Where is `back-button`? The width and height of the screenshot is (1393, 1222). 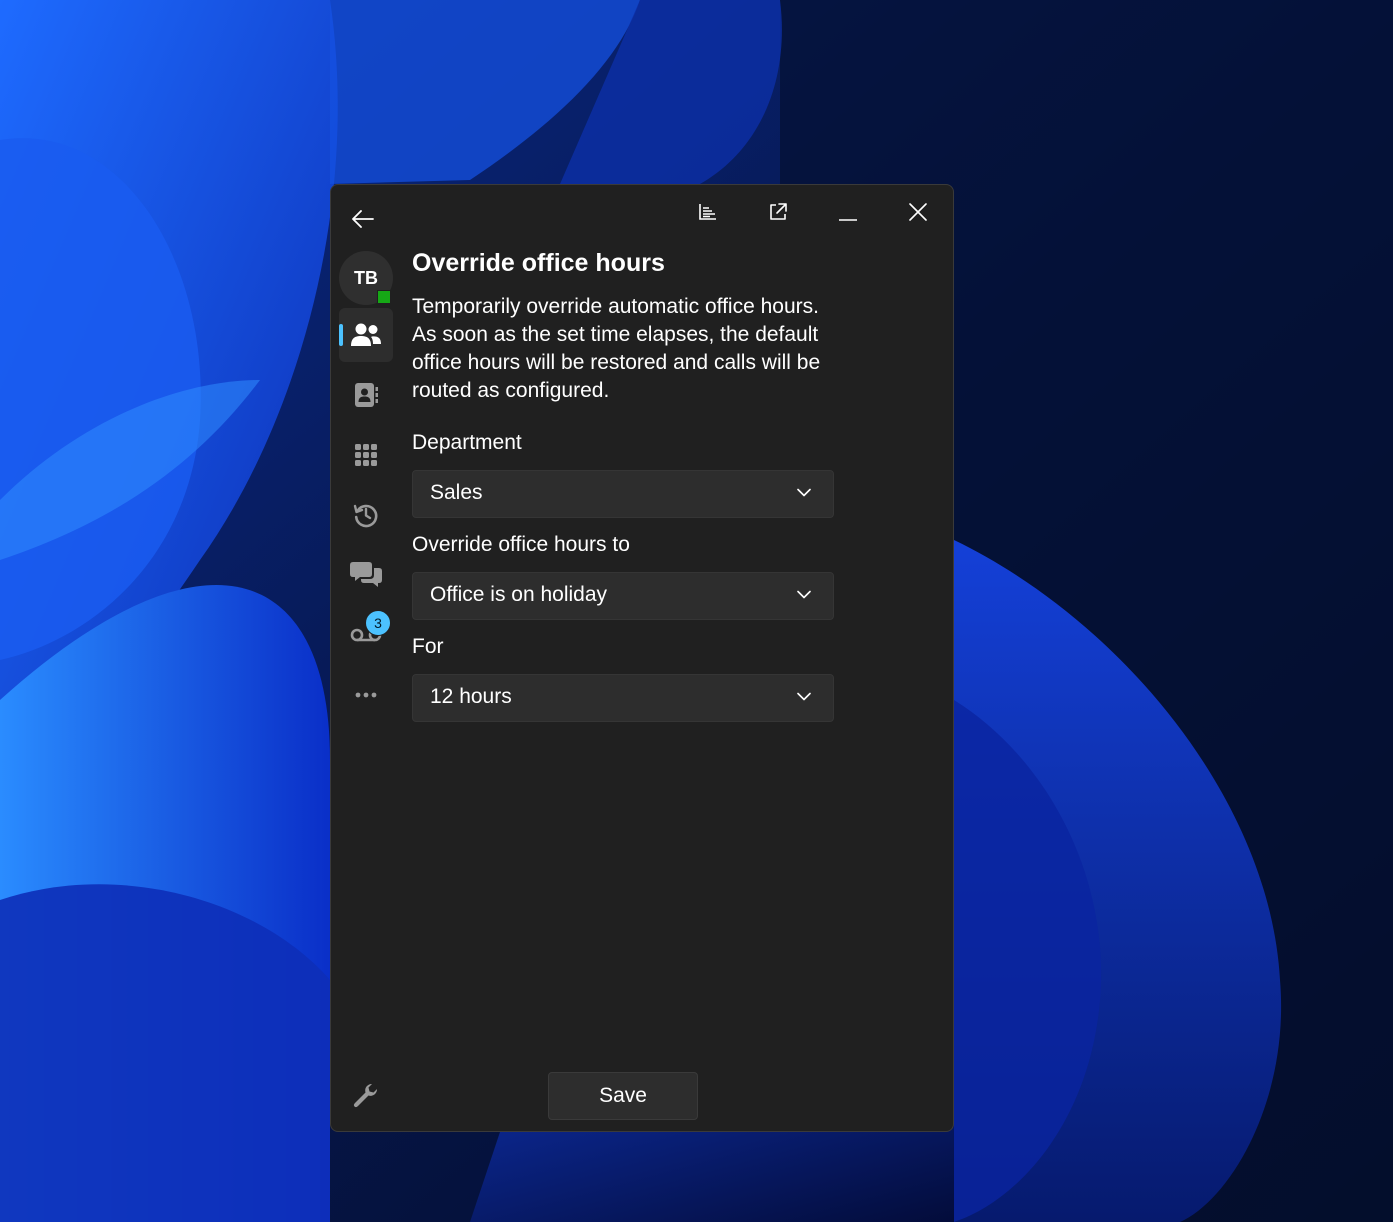 back-button is located at coordinates (363, 219).